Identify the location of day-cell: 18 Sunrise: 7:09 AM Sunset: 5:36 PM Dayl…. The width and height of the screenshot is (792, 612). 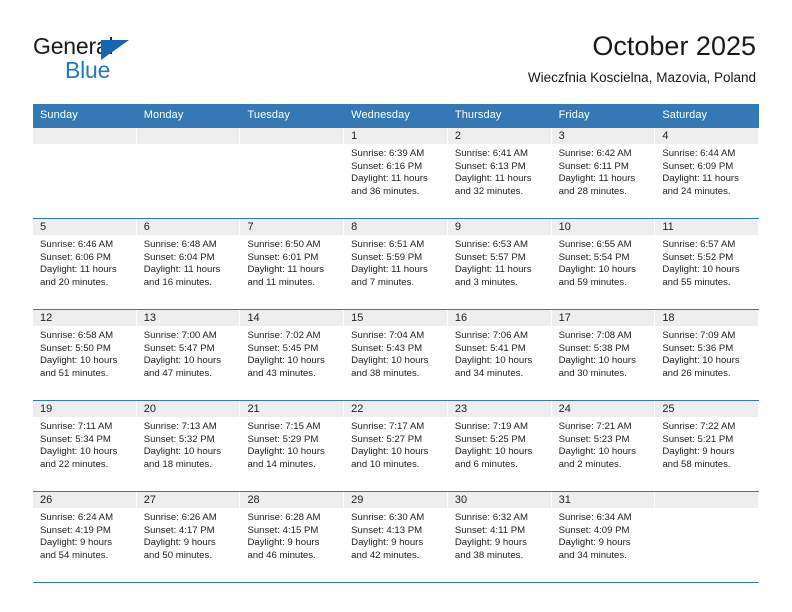
(707, 355).